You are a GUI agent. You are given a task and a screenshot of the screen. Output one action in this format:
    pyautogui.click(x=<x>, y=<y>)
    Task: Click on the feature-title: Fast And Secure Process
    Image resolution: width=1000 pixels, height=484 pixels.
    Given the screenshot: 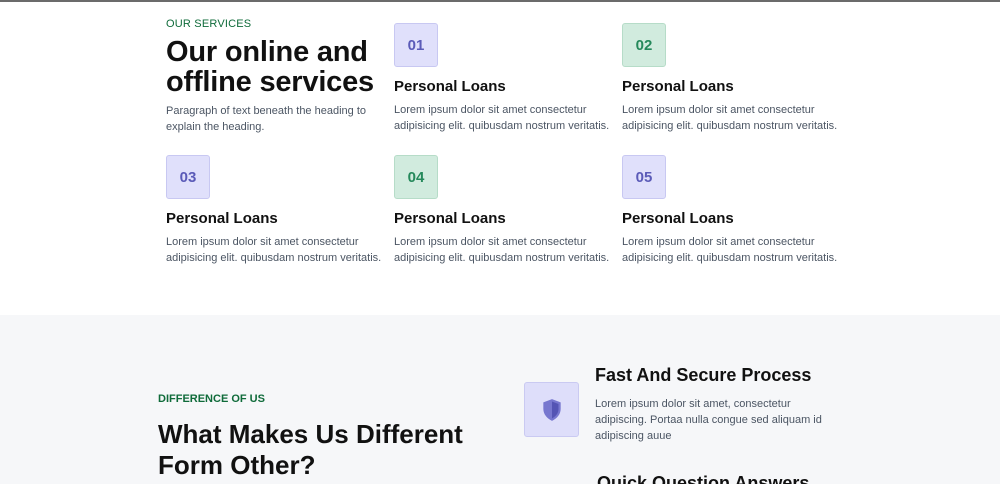 What is the action you would take?
    pyautogui.click(x=703, y=375)
    